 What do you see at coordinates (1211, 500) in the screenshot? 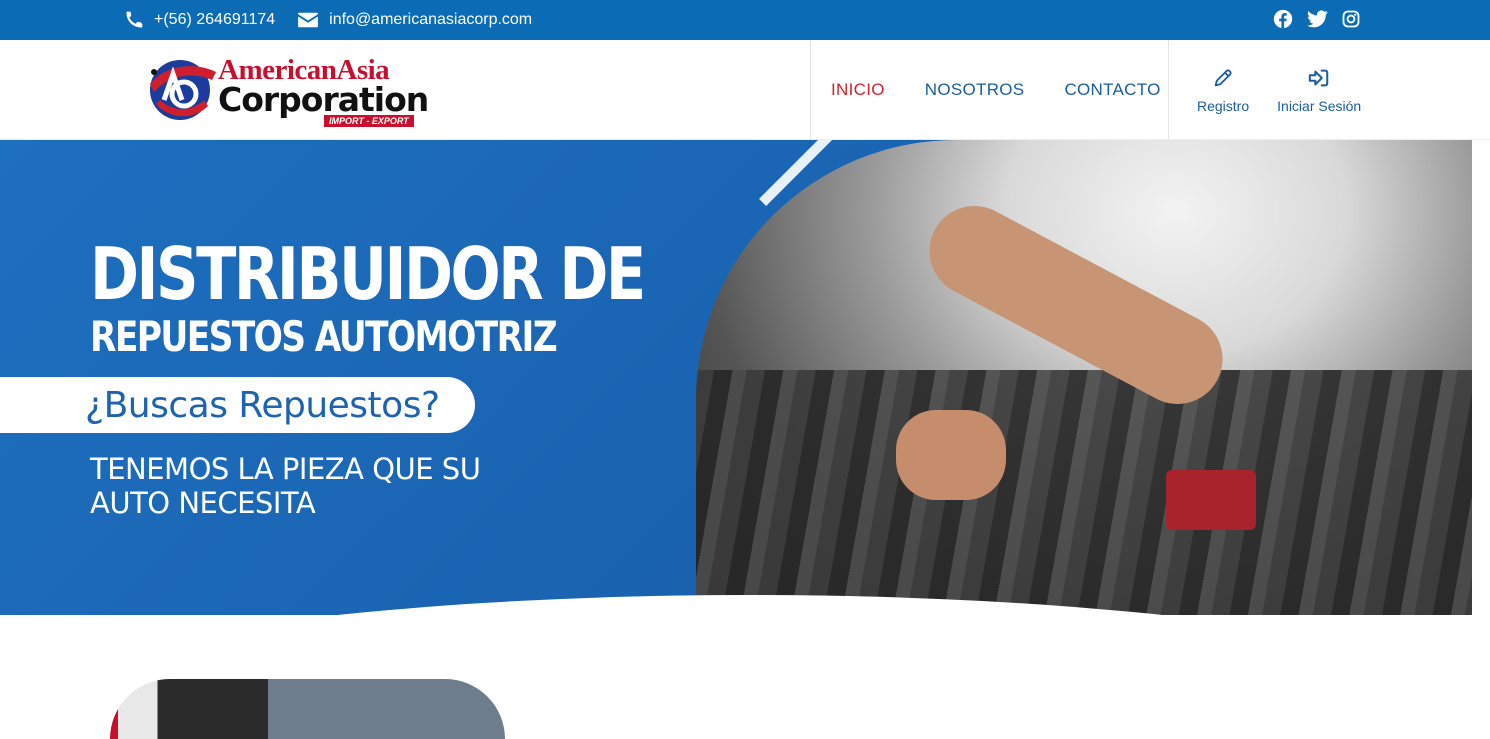
I see `engine-red-part` at bounding box center [1211, 500].